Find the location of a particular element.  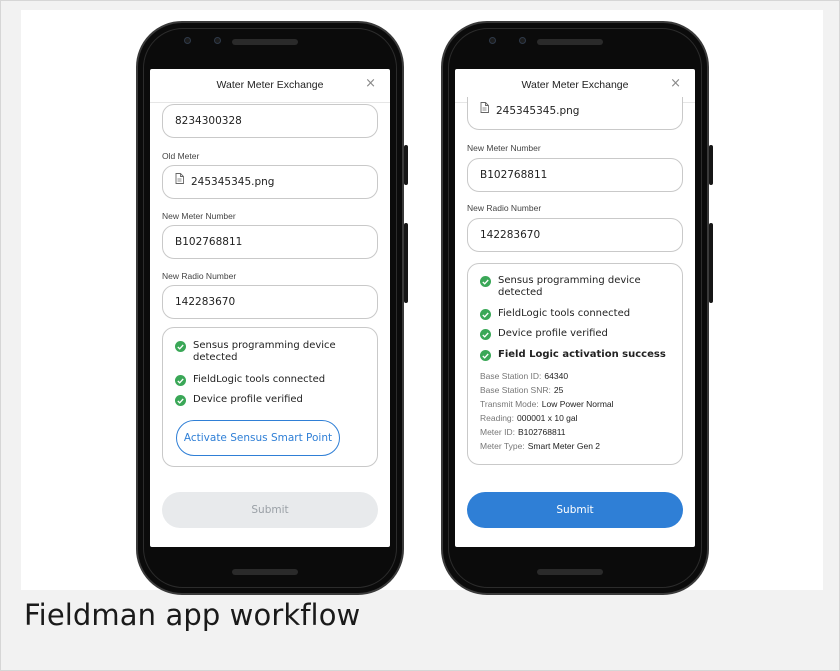

detail-value: 25 is located at coordinates (558, 390).